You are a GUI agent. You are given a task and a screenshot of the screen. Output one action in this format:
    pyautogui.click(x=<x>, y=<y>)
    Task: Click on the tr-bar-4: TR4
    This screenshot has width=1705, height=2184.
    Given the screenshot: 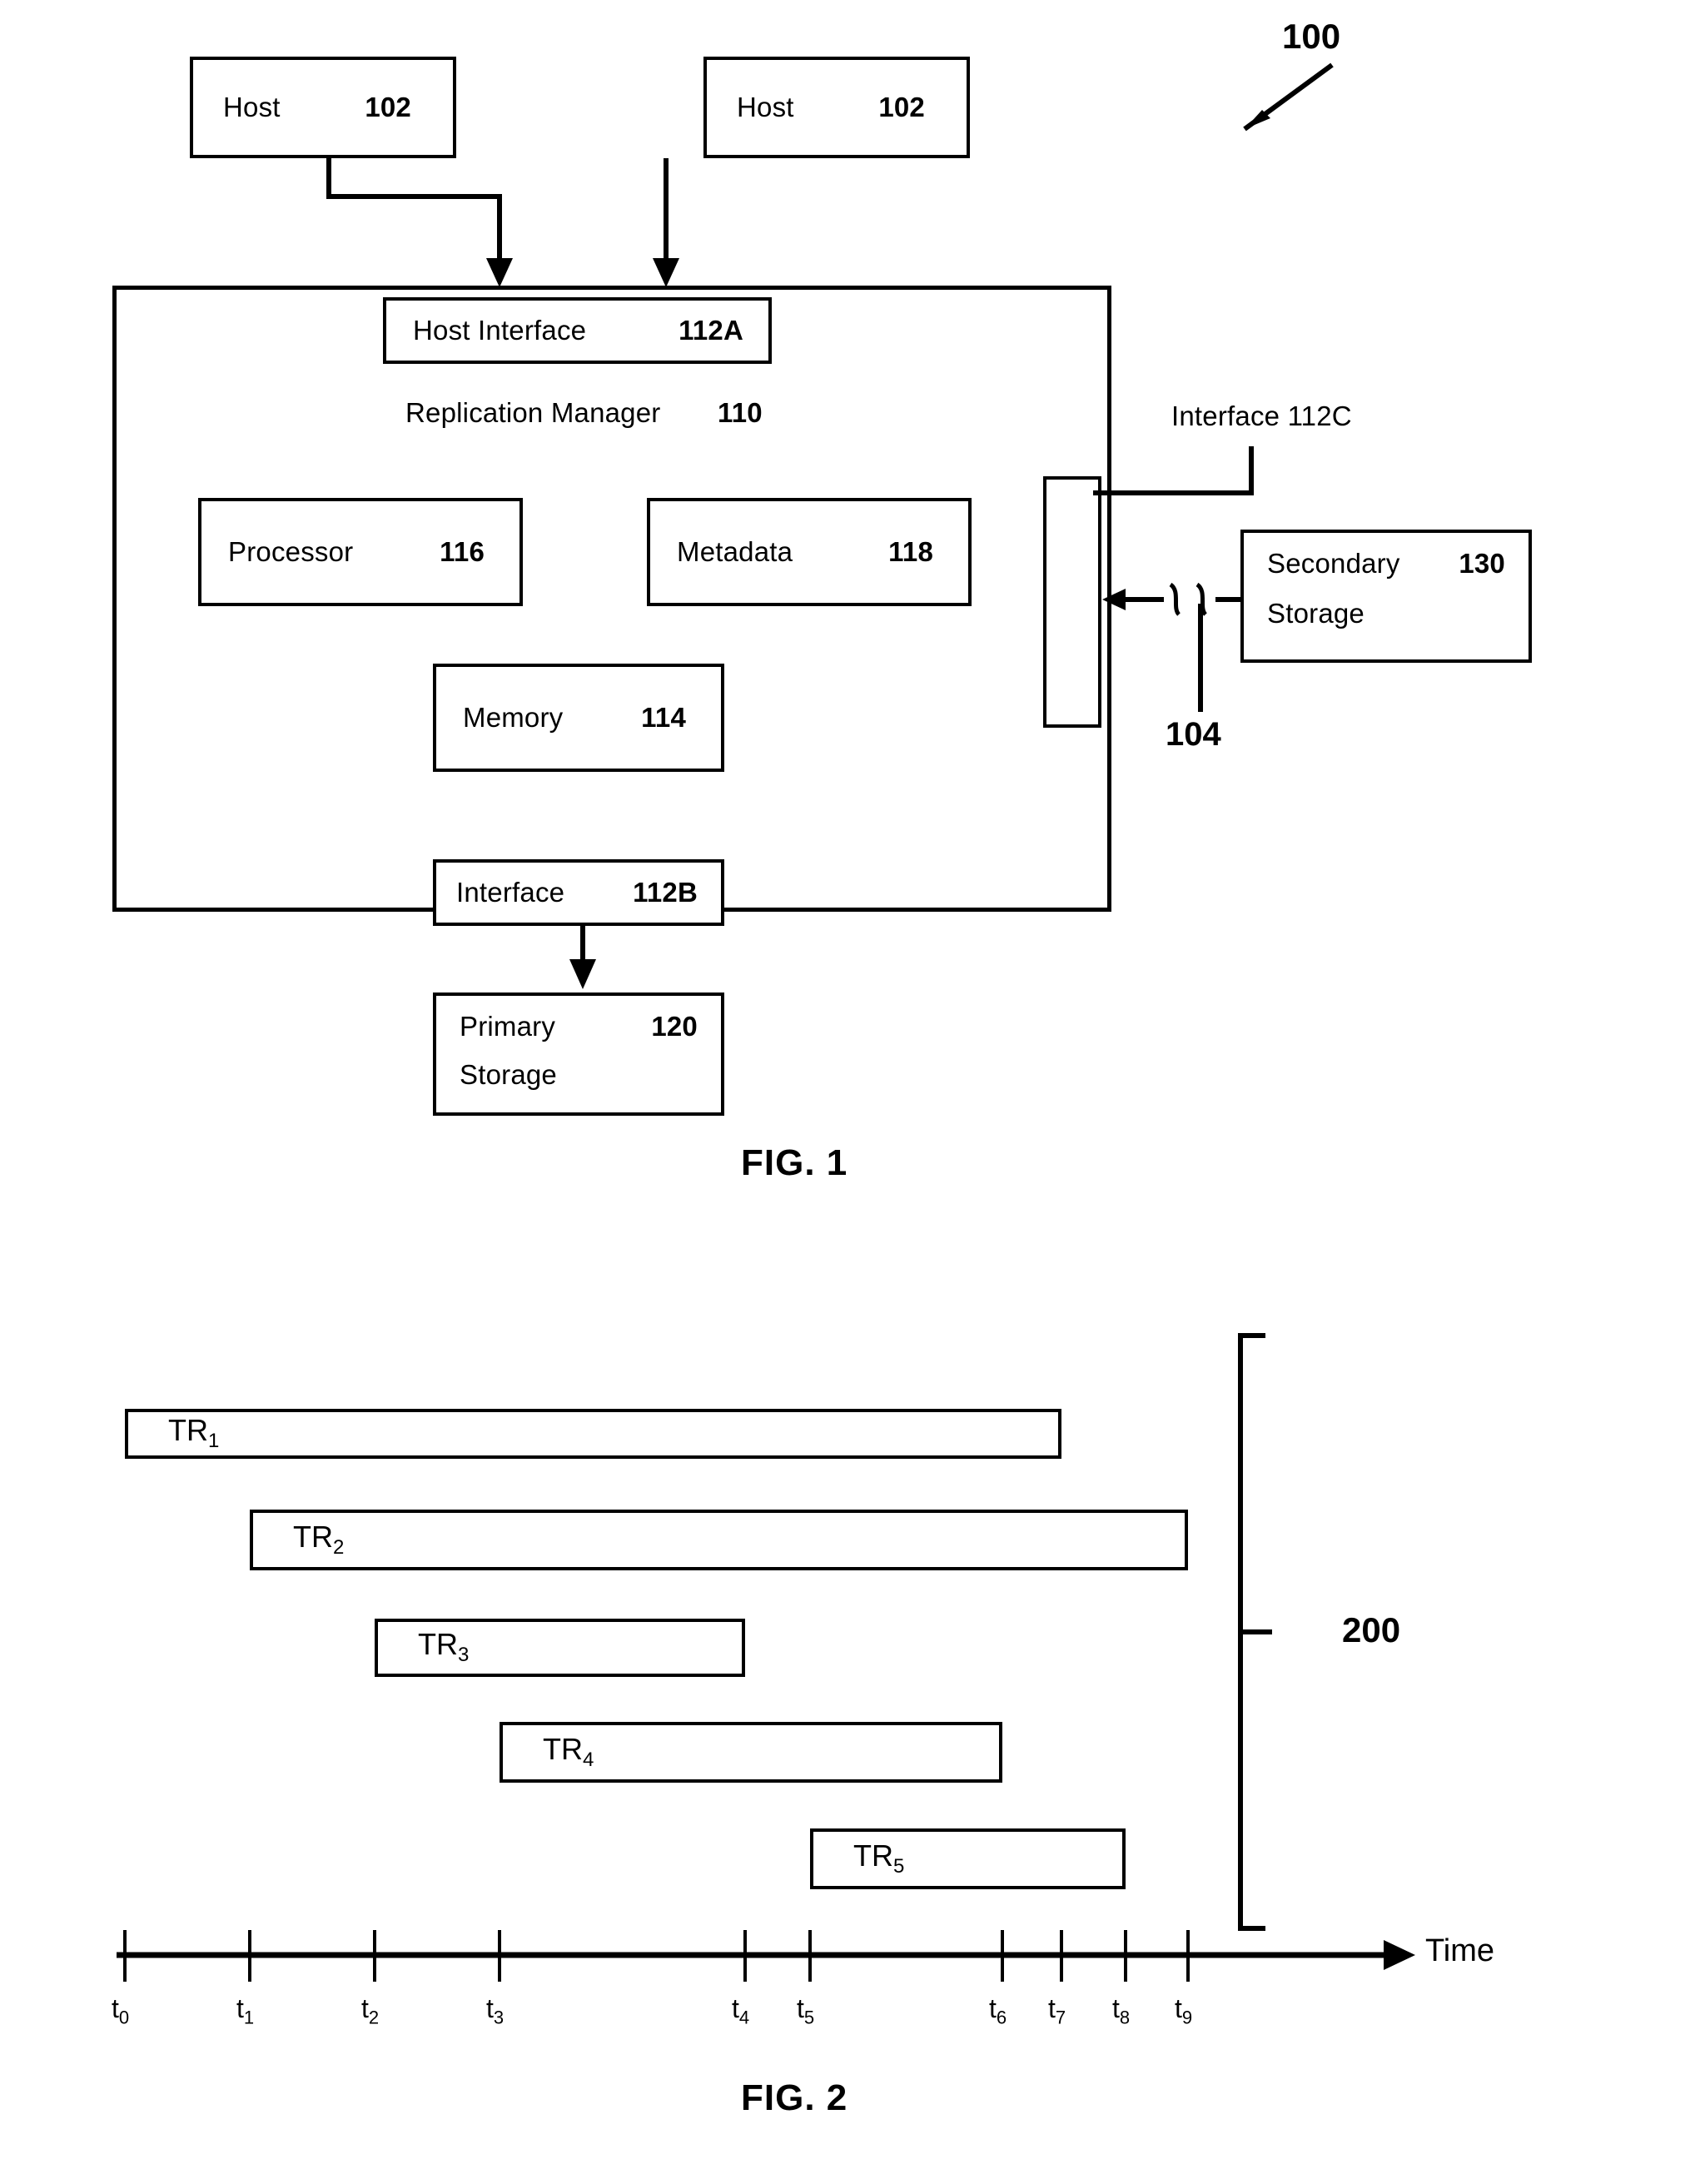 What is the action you would take?
    pyautogui.click(x=751, y=1752)
    